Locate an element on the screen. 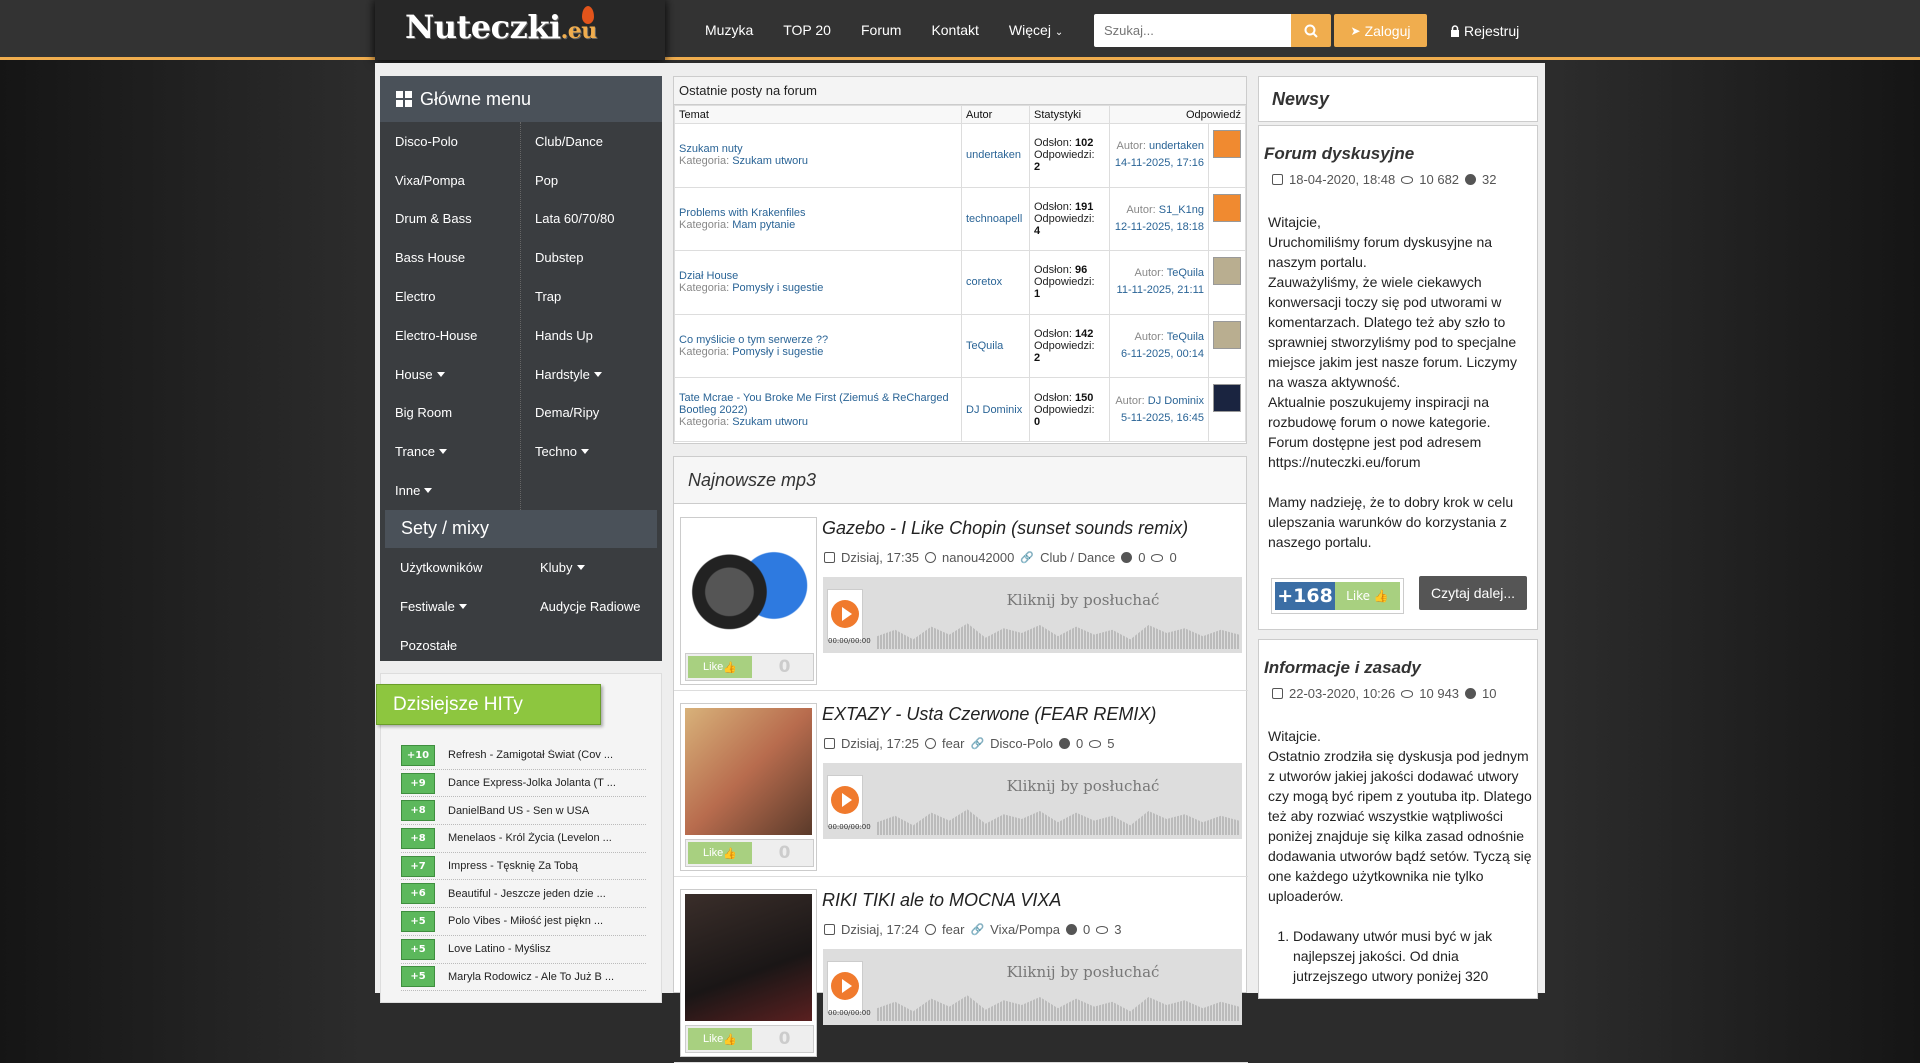 This screenshot has height=1063, width=1920. site-logo: Nuteczki.eu is located at coordinates (520, 30).